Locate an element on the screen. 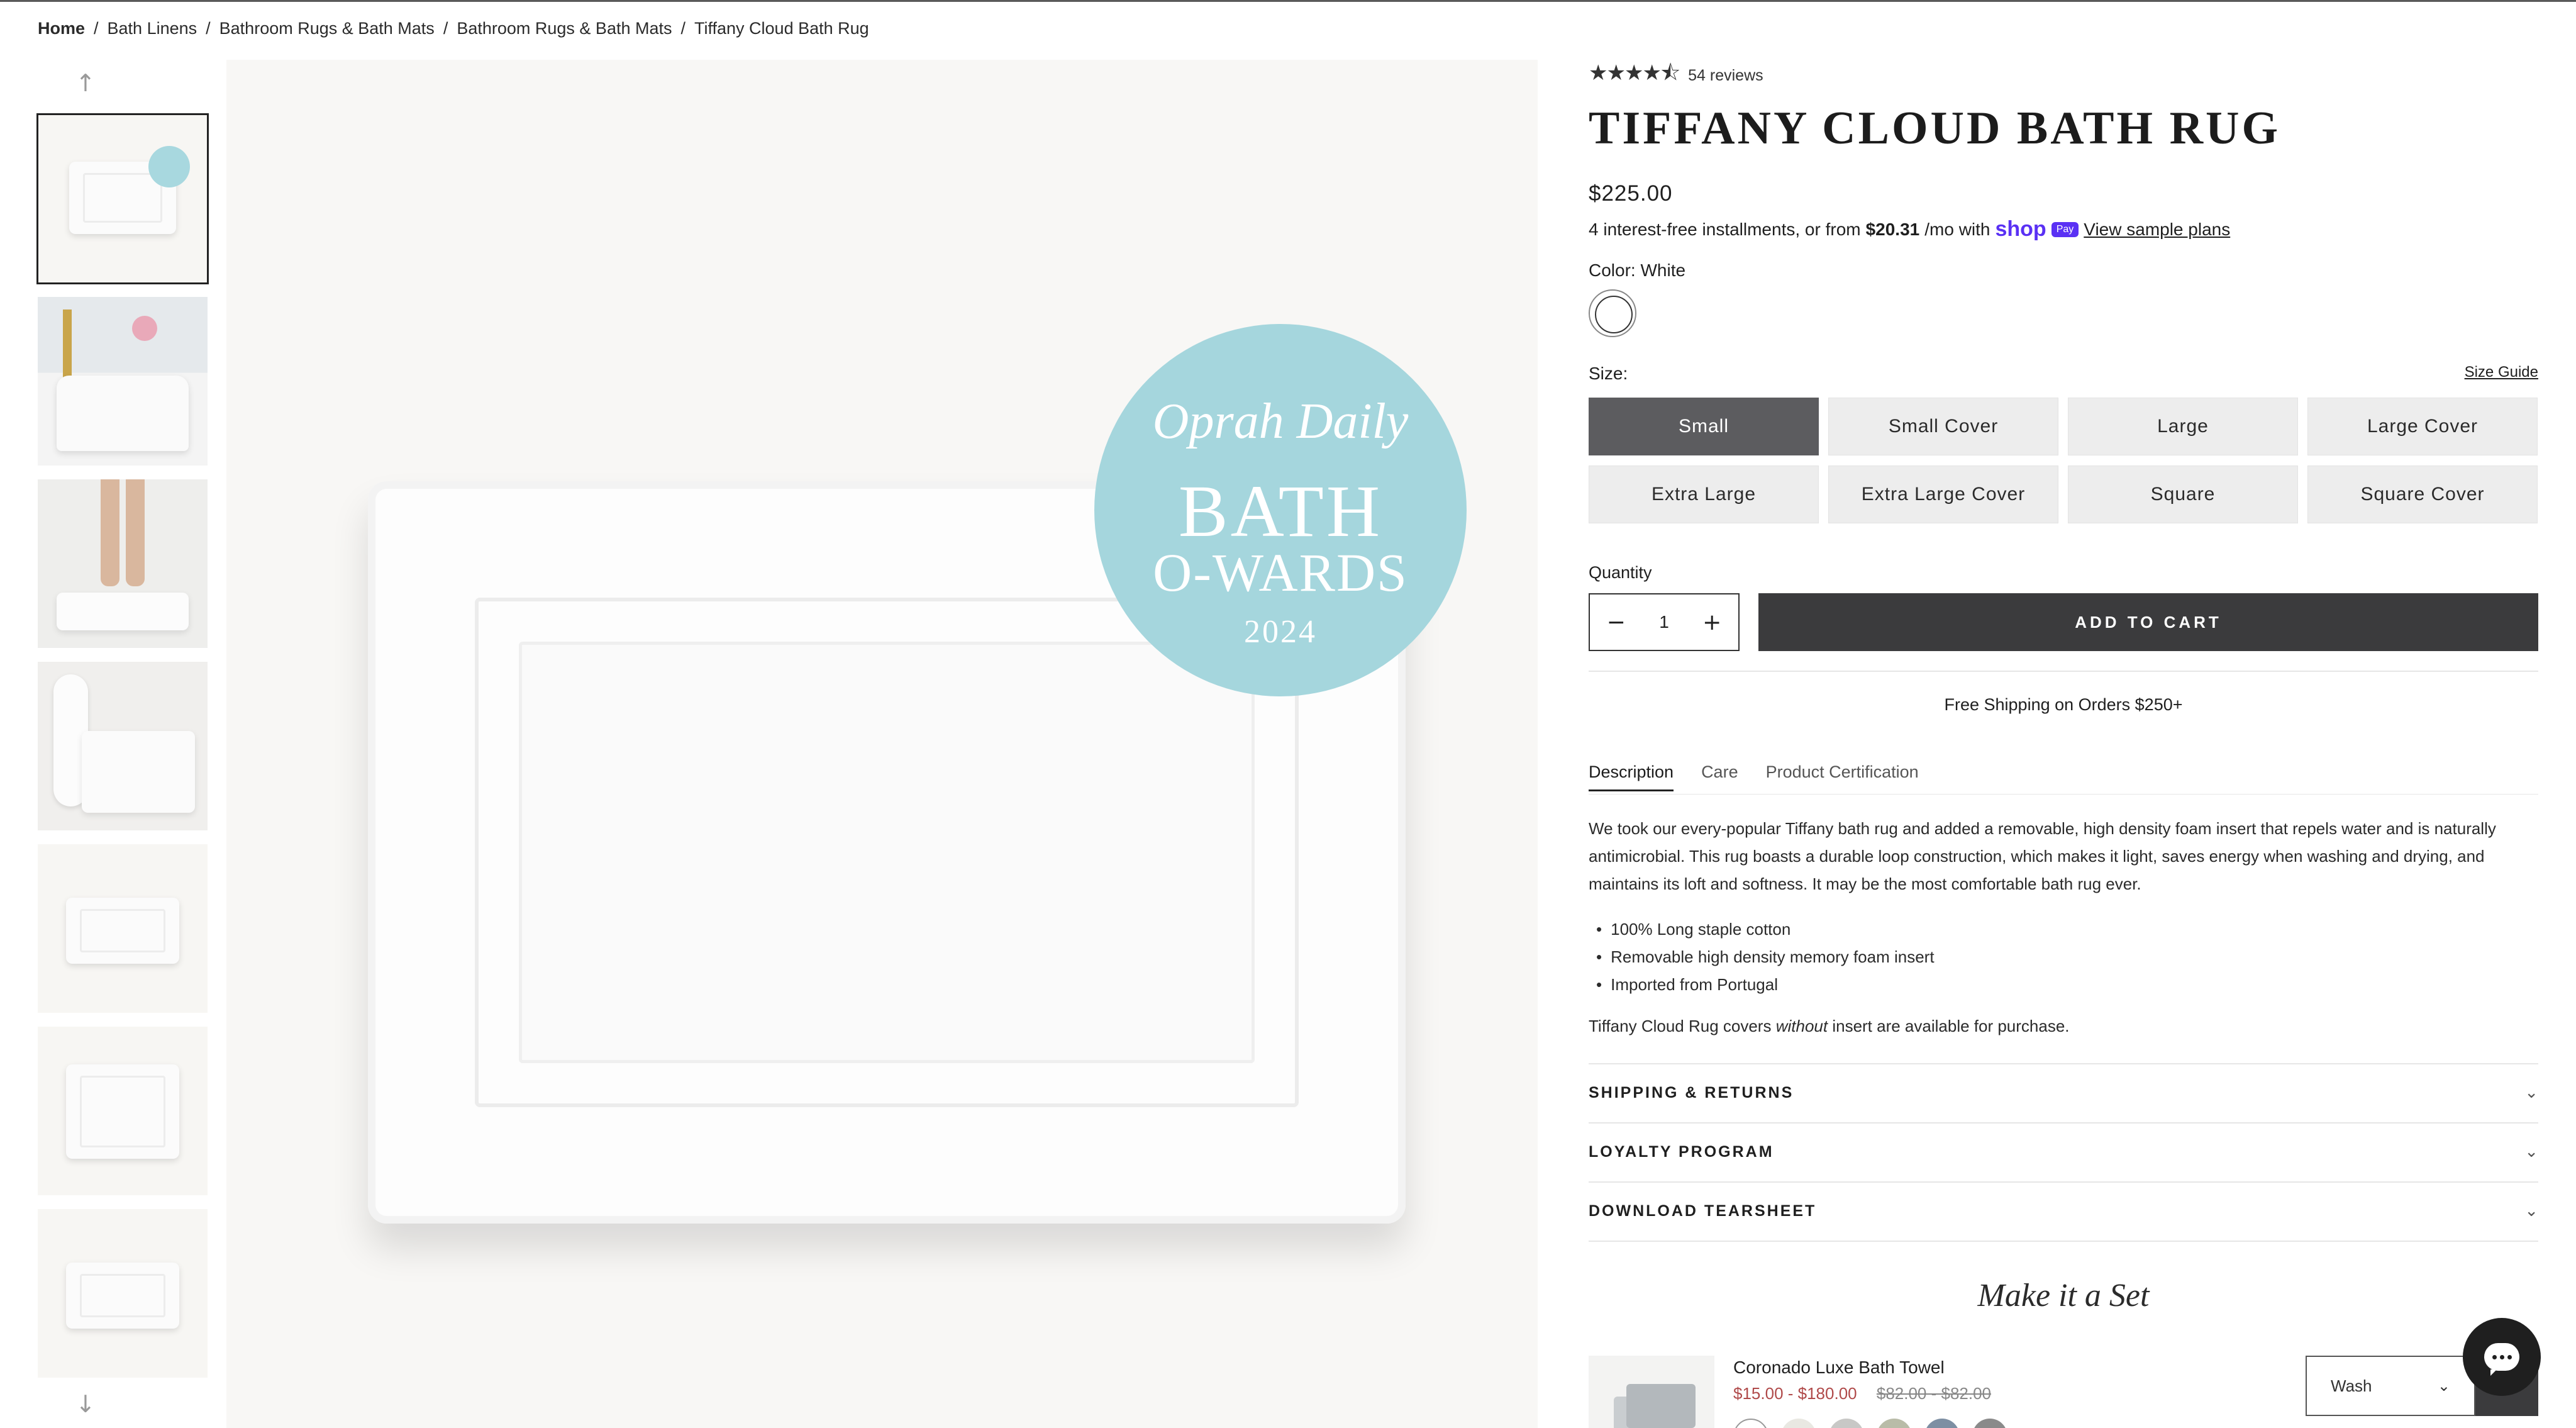 The image size is (2576, 1428). product-price: $225.00 is located at coordinates (1631, 193).